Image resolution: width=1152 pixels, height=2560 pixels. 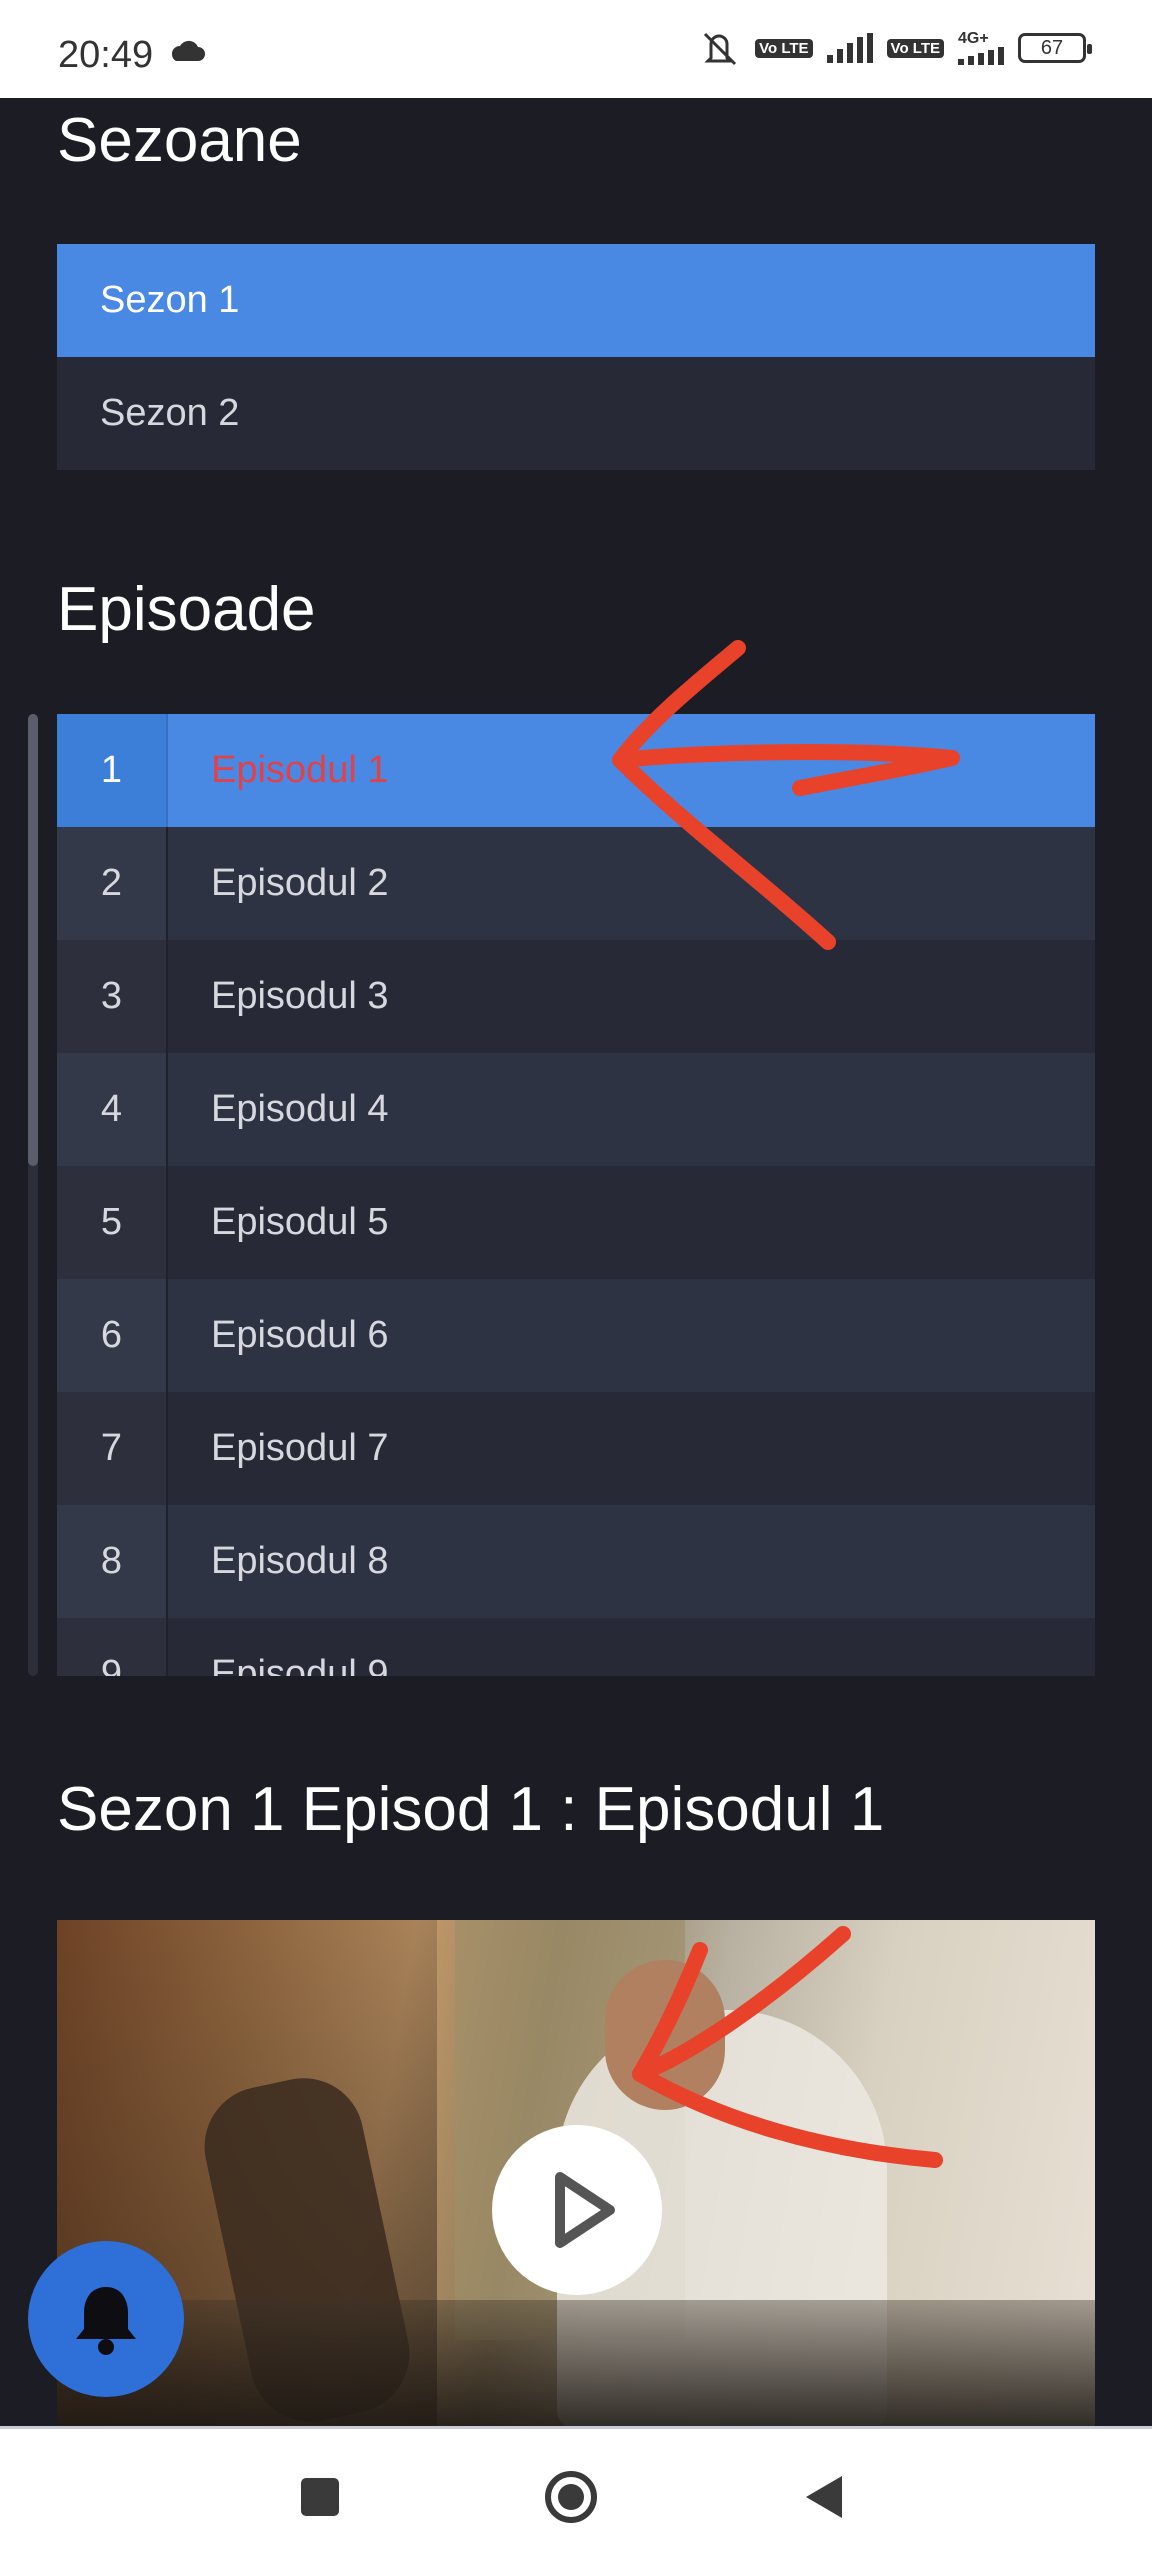 I want to click on signal-bars-2-icon, so click(x=981, y=56).